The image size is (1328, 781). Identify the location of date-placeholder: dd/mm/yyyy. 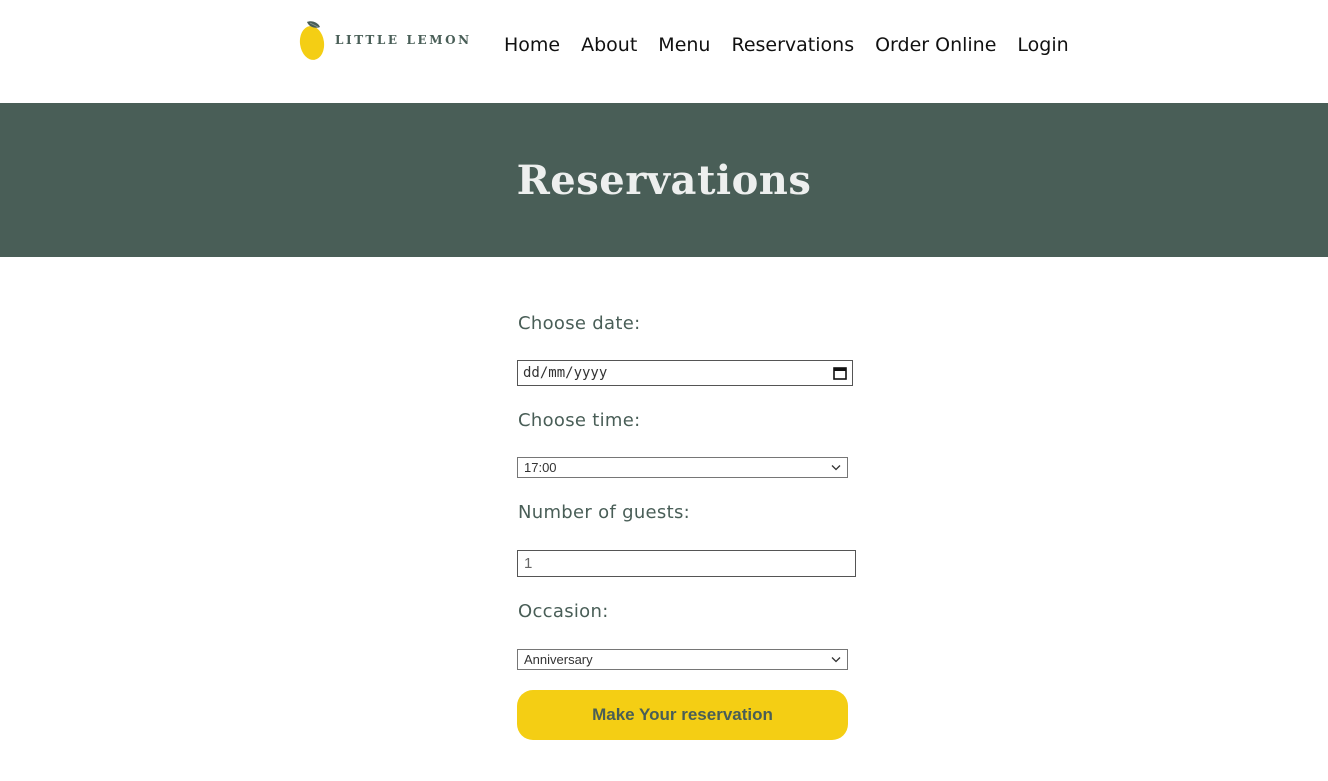
(565, 373).